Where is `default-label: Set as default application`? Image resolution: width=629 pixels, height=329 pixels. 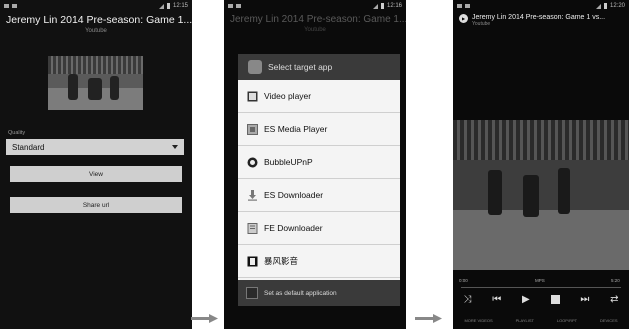
default-label: Set as default application is located at coordinates (300, 293).